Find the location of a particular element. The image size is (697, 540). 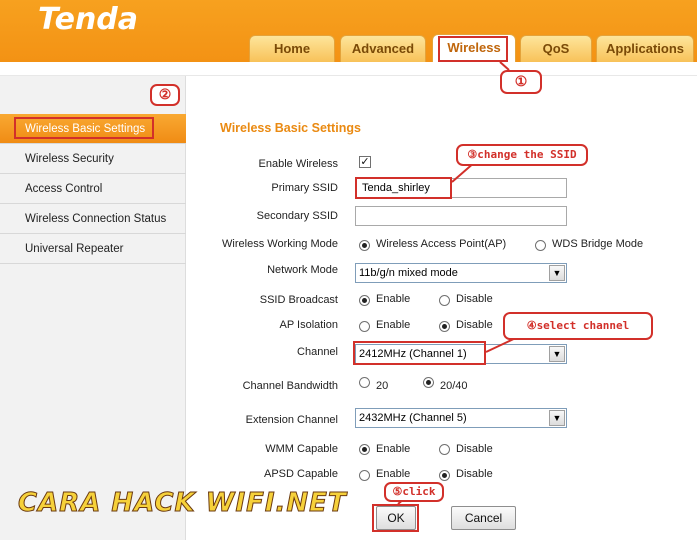

ssid-broadcast-disable-label: Disable is located at coordinates (474, 299).